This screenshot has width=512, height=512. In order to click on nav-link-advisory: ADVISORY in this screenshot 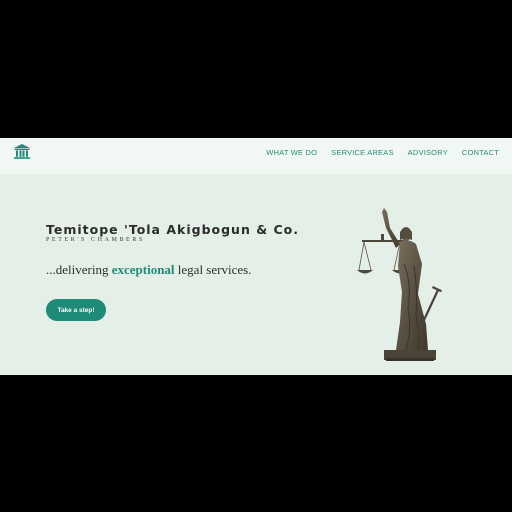, I will do `click(428, 152)`.